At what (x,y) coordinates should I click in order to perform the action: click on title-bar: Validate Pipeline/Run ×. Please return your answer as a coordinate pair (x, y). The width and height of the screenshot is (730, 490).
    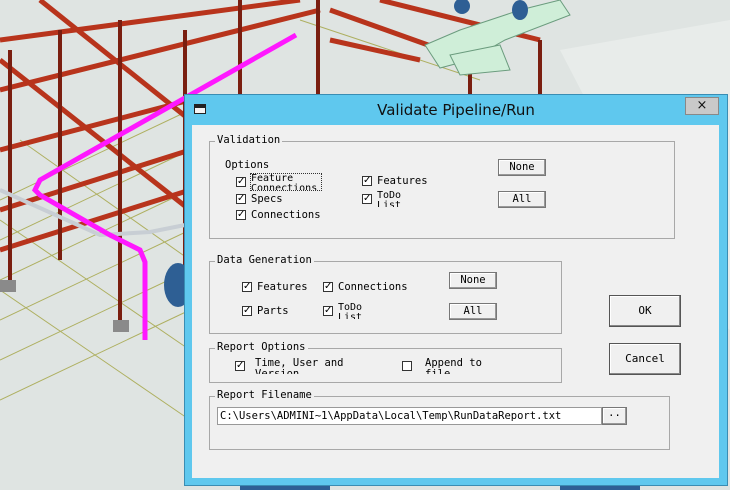
    Looking at the image, I should click on (456, 110).